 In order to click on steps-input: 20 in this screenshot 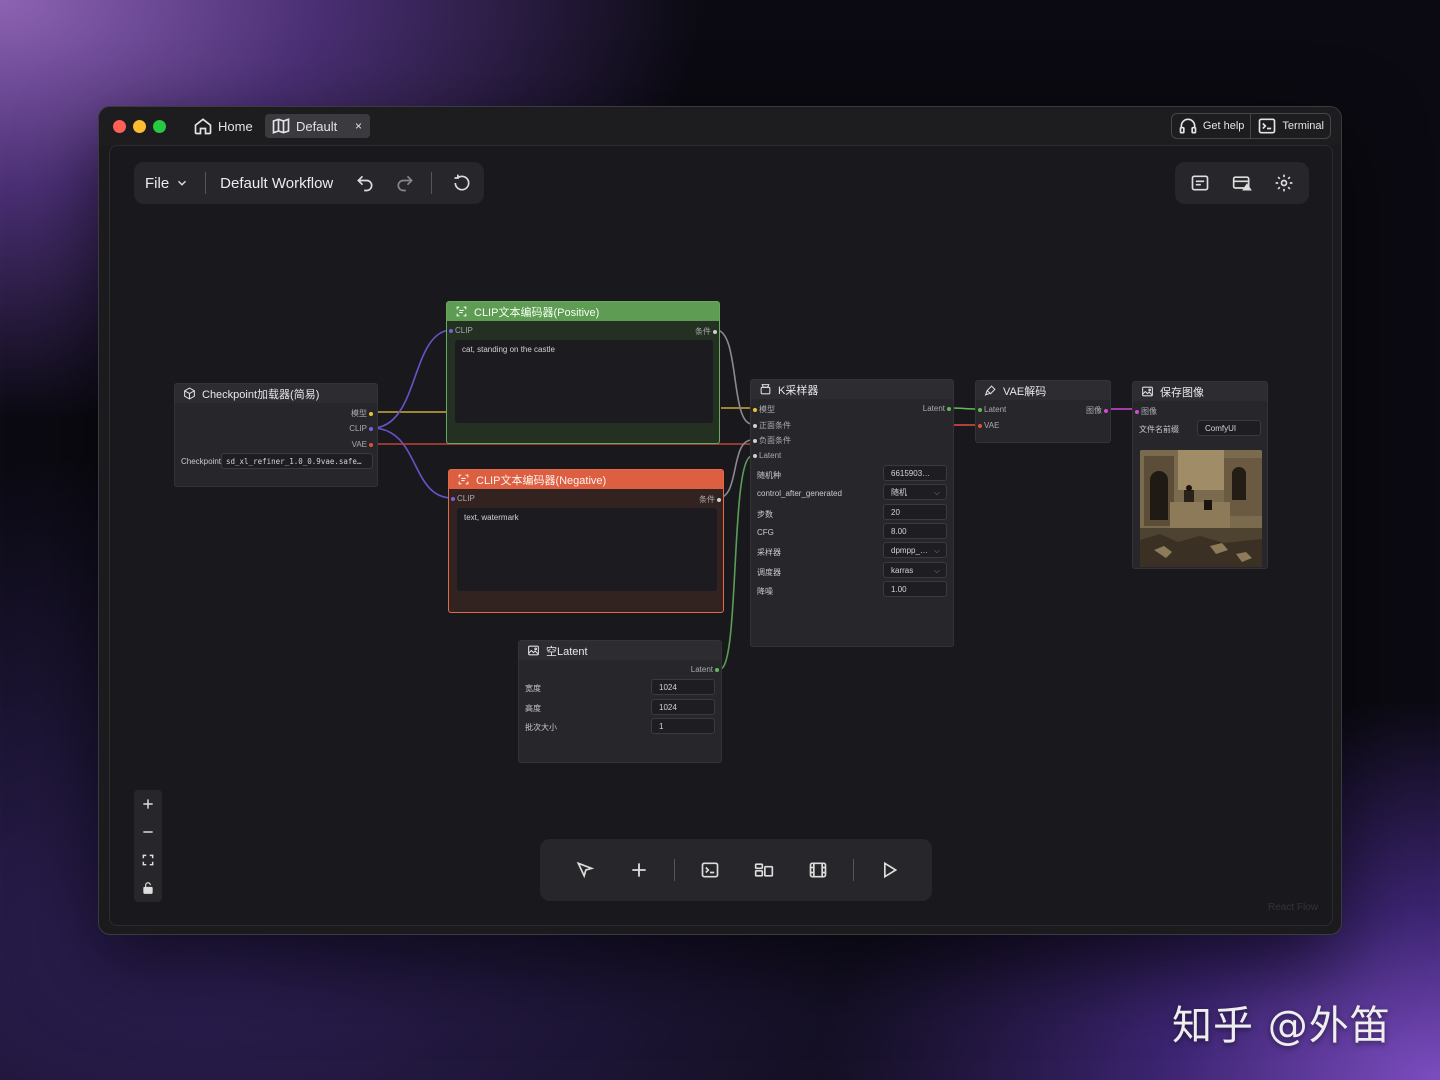, I will do `click(915, 512)`.